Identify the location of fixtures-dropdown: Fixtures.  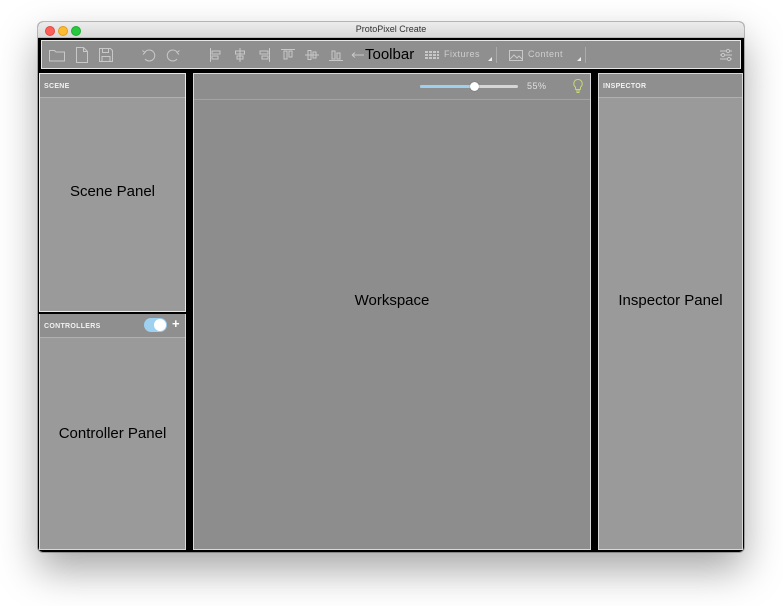
(460, 55).